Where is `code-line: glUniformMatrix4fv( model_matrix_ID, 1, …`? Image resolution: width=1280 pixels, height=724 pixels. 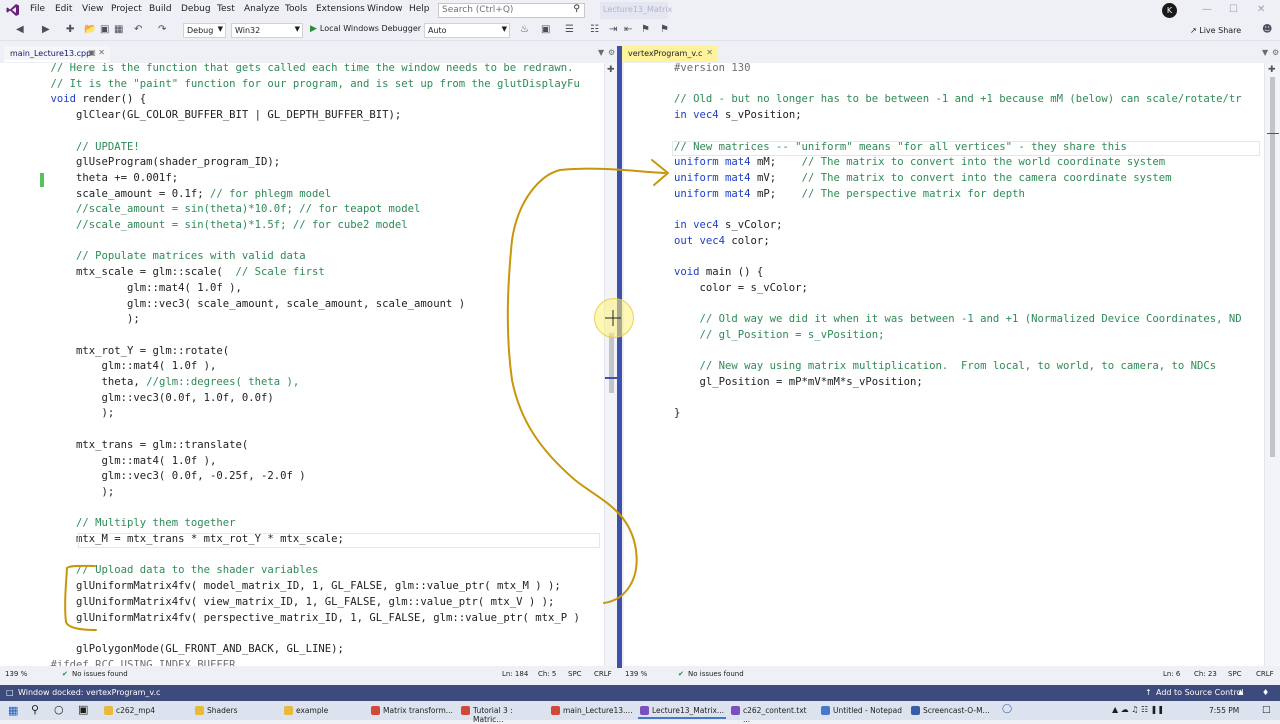
code-line: glUniformMatrix4fv( model_matrix_ID, 1, … is located at coordinates (293, 587).